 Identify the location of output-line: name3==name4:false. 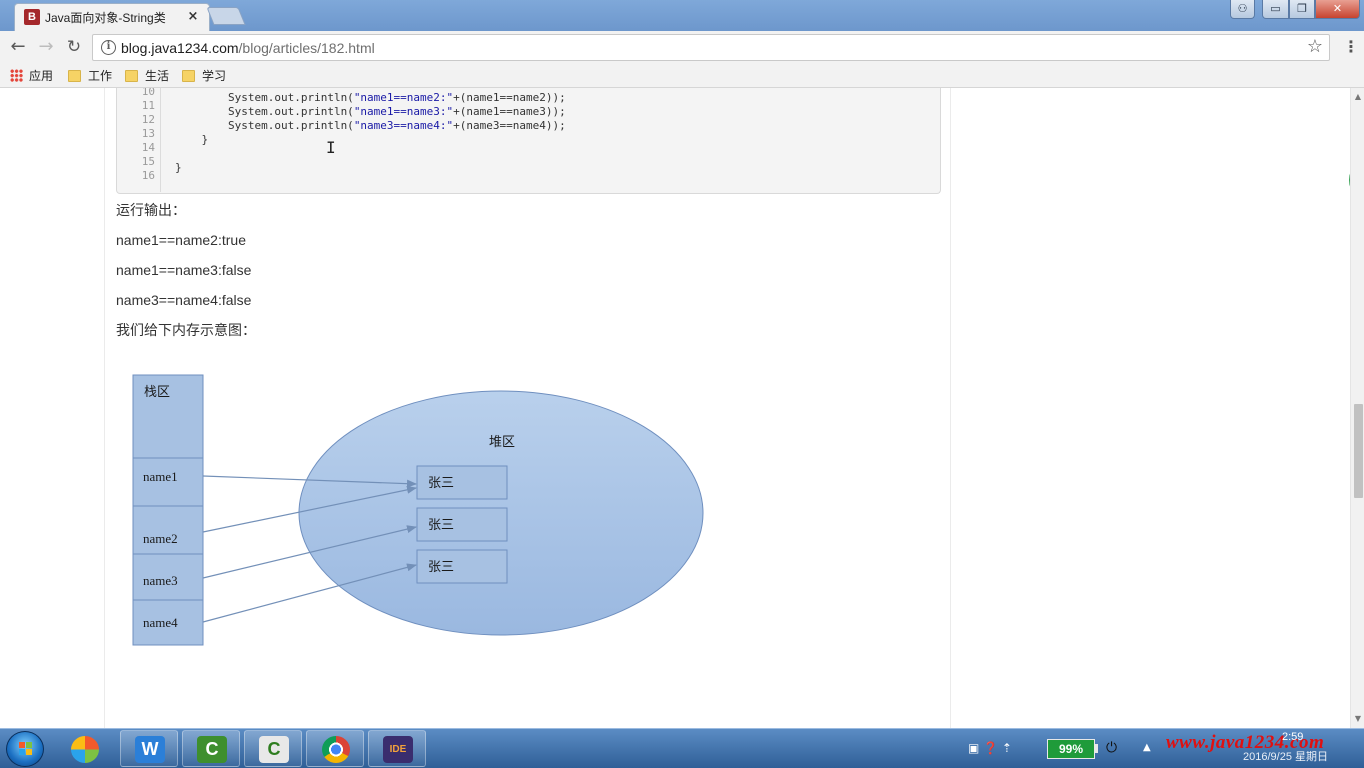
(184, 300).